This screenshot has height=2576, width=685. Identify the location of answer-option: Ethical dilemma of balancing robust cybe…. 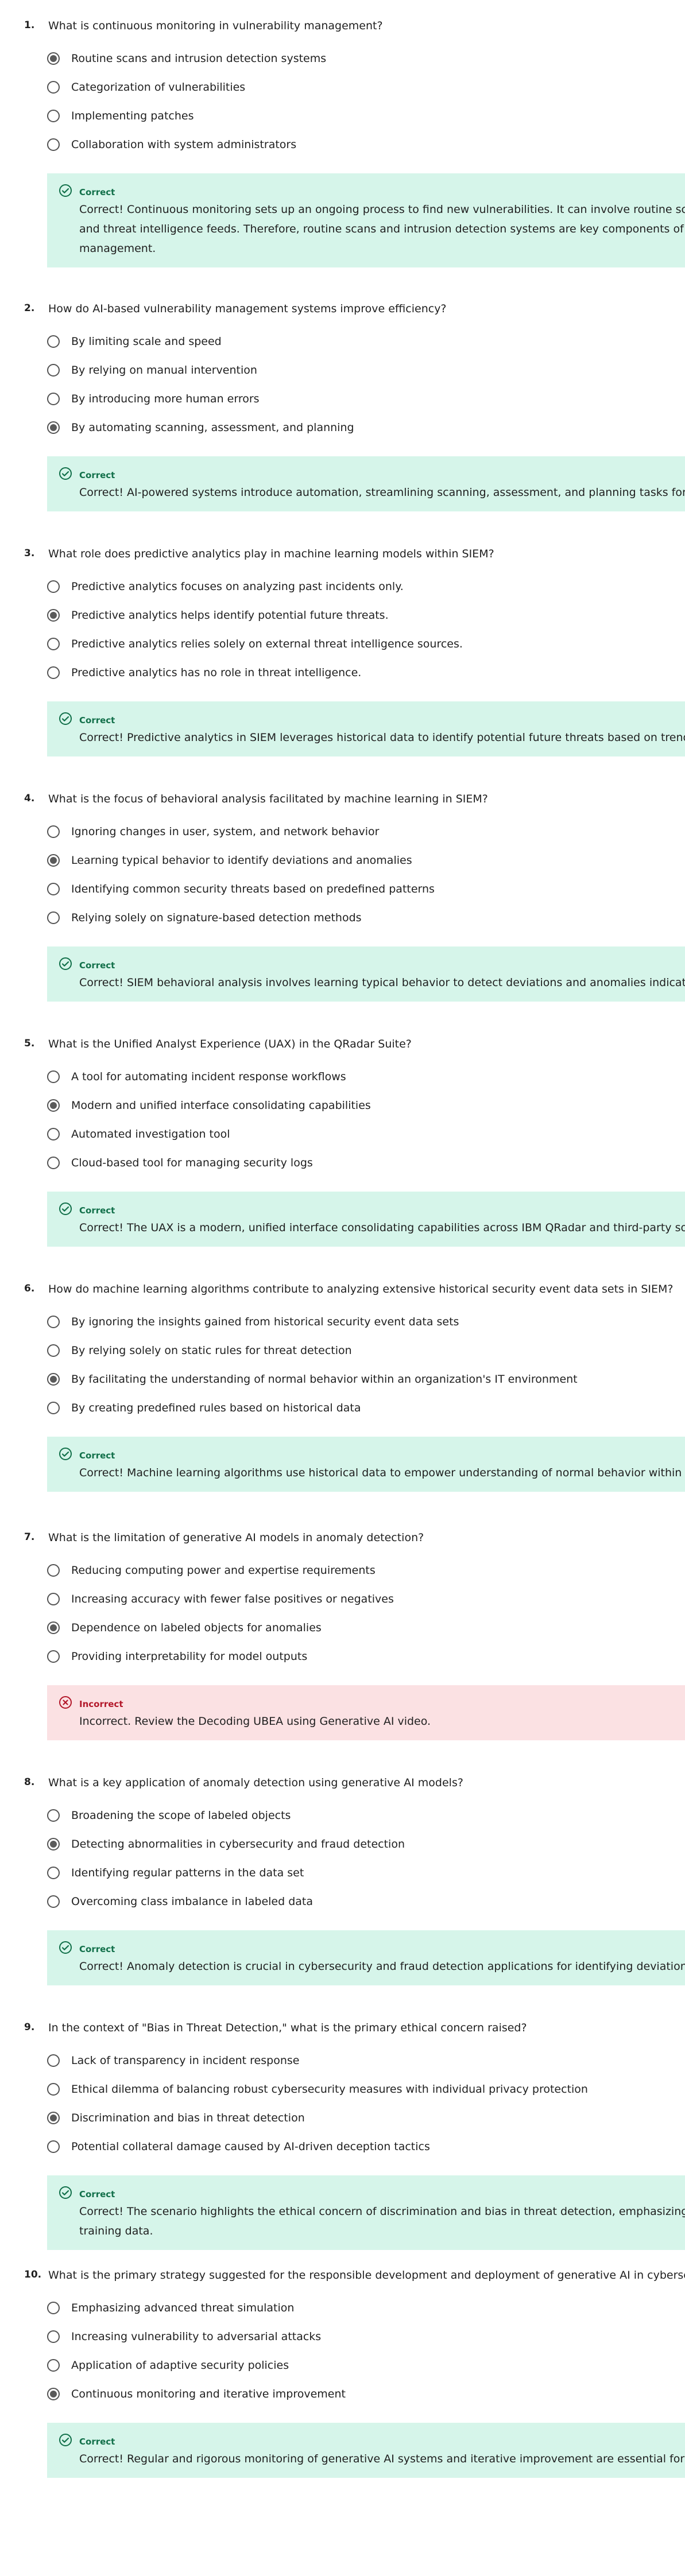
(317, 2089).